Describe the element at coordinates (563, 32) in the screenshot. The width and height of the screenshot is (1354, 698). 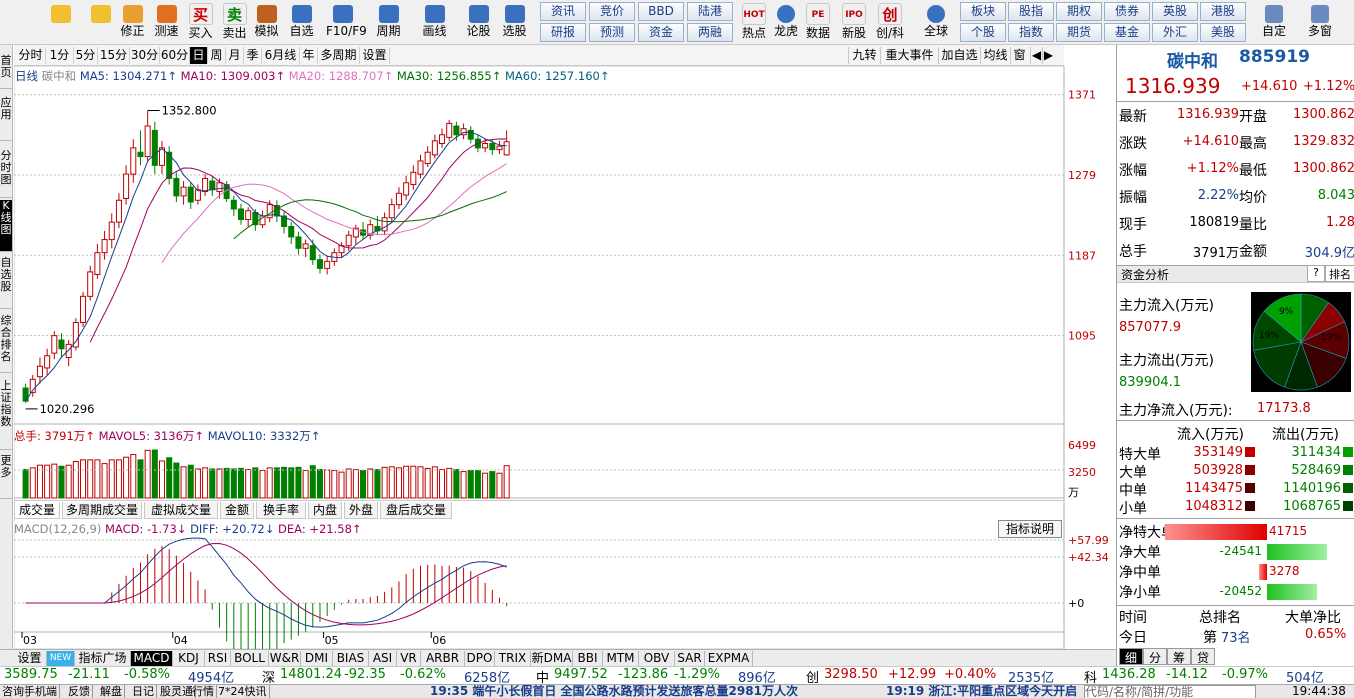
I see `quick-bottom-0: 研报` at that location.